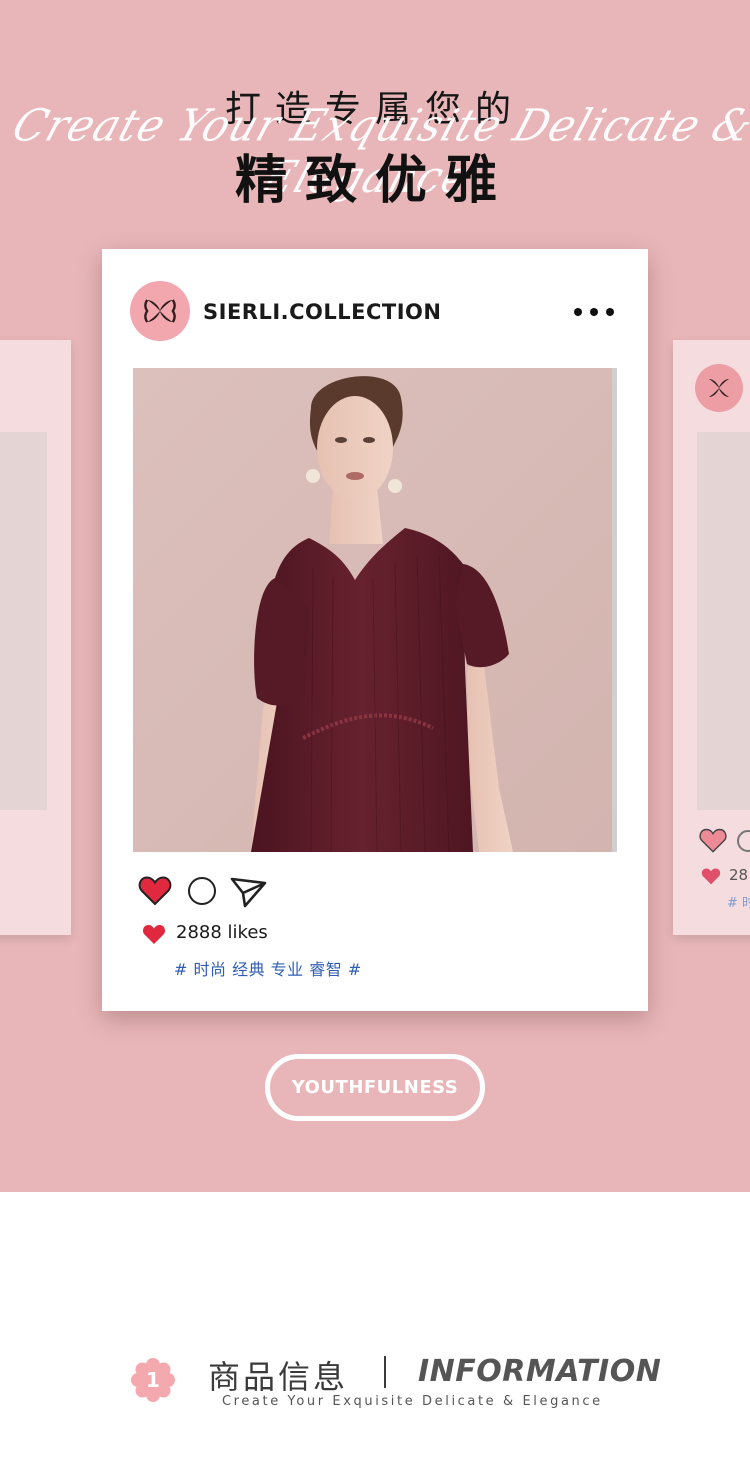  What do you see at coordinates (713, 840) in the screenshot?
I see `heart-icon` at bounding box center [713, 840].